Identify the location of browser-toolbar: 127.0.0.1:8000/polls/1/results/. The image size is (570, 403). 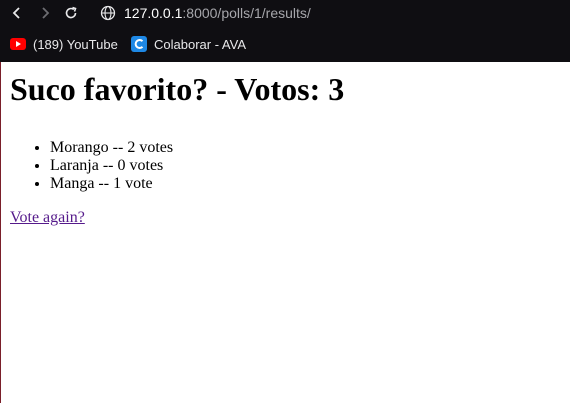
(285, 14).